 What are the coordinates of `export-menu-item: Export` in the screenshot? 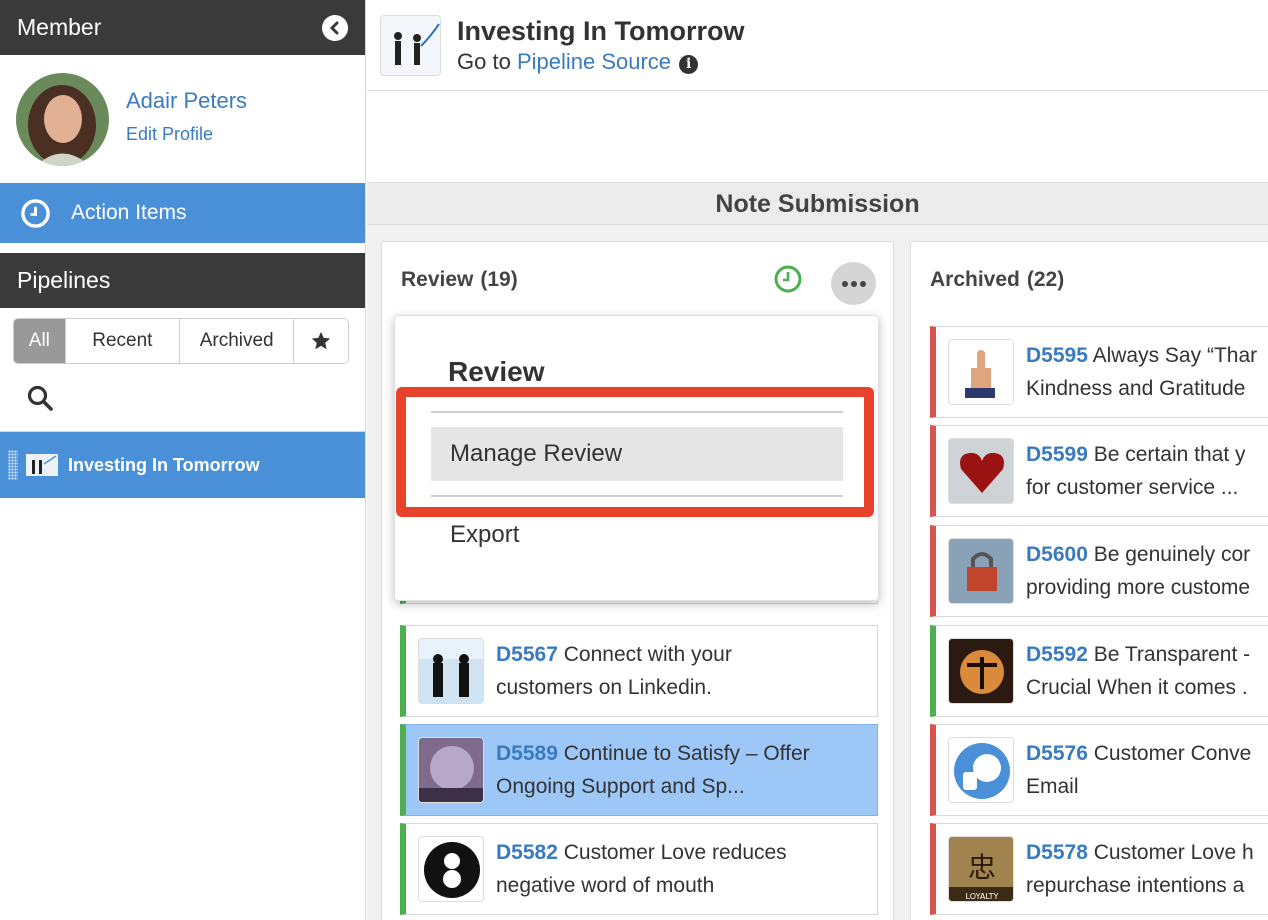 It's located at (484, 535).